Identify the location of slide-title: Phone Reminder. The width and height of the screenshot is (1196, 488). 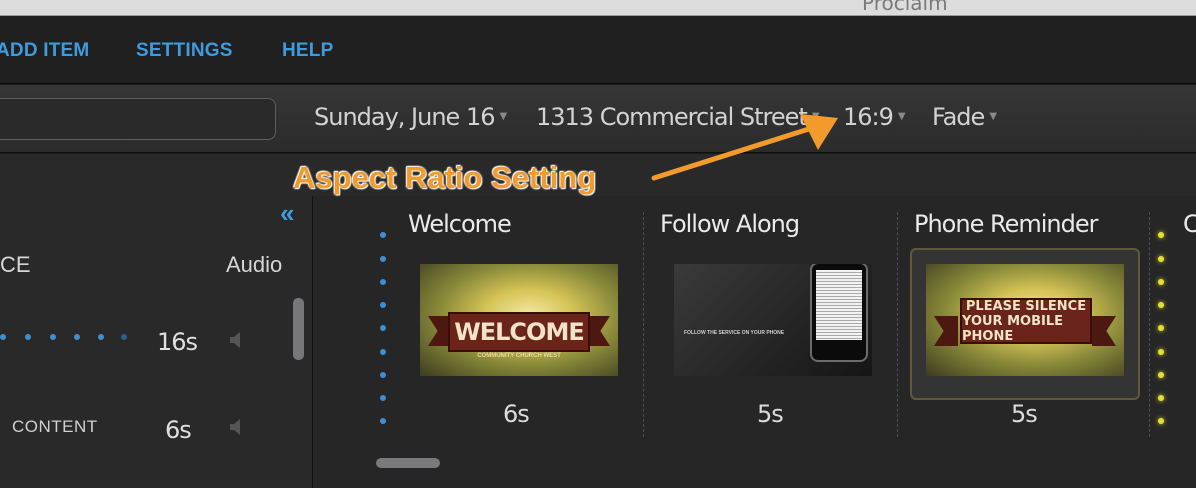
(1006, 224).